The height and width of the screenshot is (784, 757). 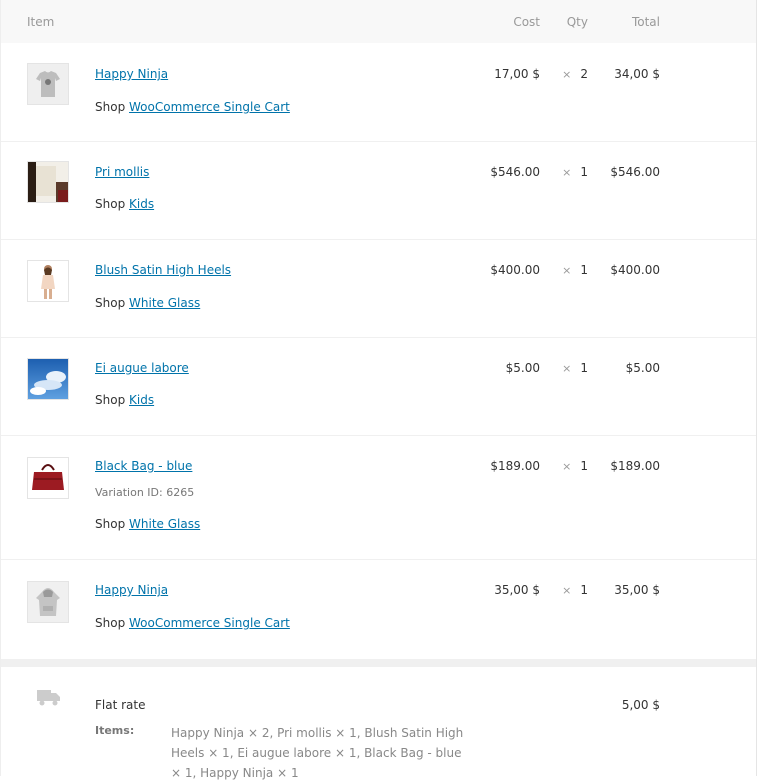 I want to click on table-header: Item Cost Qty Total, so click(x=378, y=21).